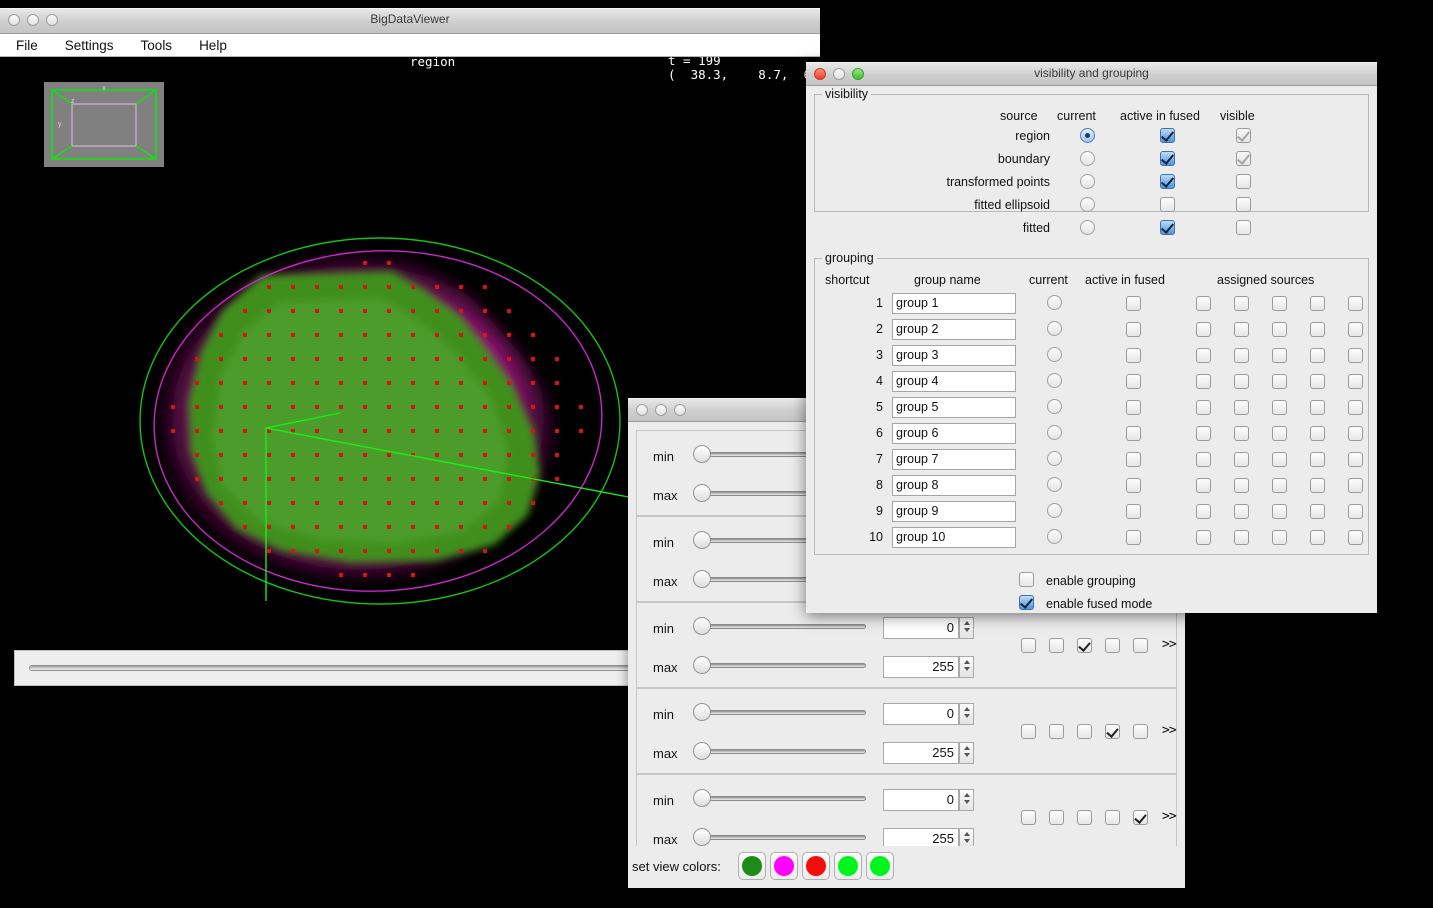 Image resolution: width=1433 pixels, height=908 pixels. I want to click on menu-settings: Settings, so click(89, 45).